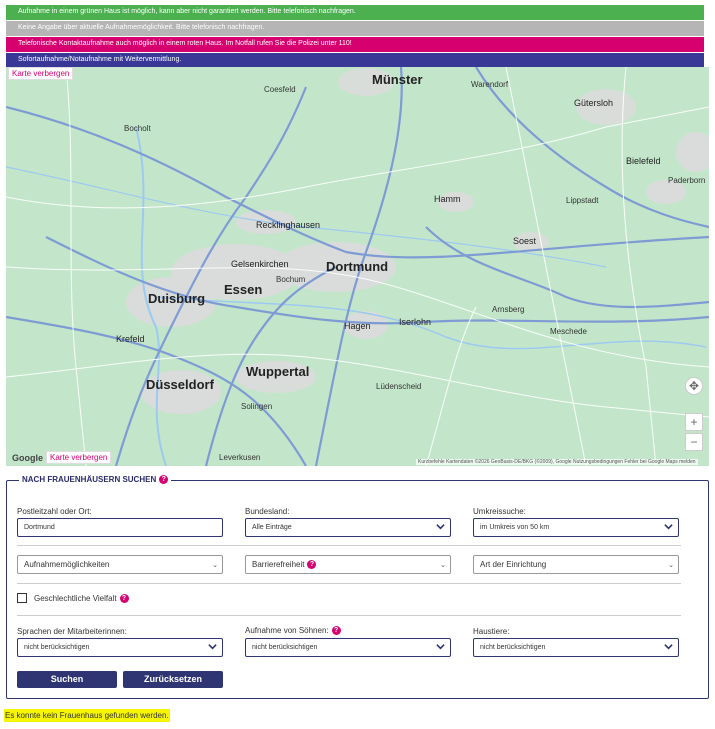 This screenshot has height=729, width=715. I want to click on city-label: Paderborn, so click(687, 180).